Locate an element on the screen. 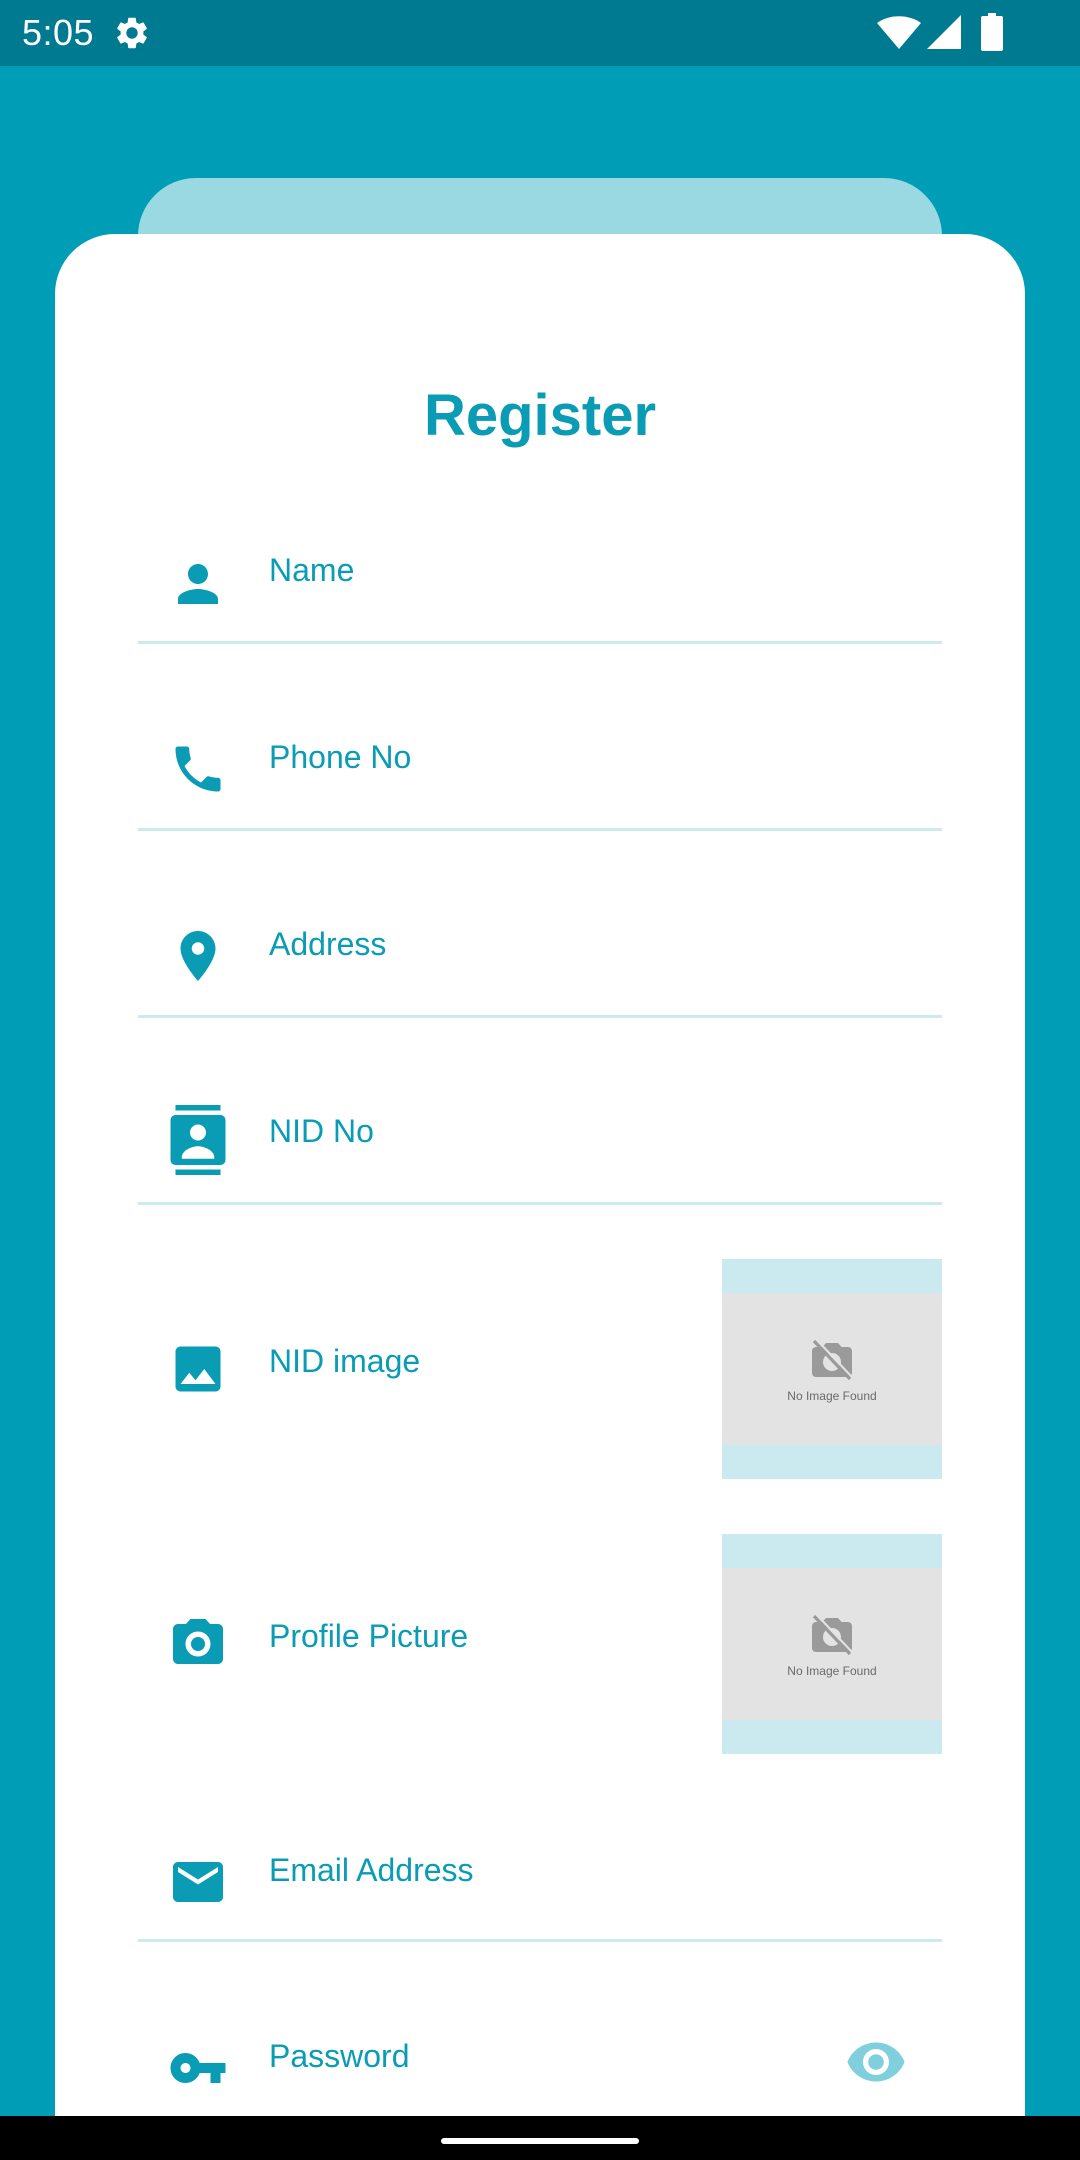 The height and width of the screenshot is (2160, 1080). person-icon is located at coordinates (198, 584).